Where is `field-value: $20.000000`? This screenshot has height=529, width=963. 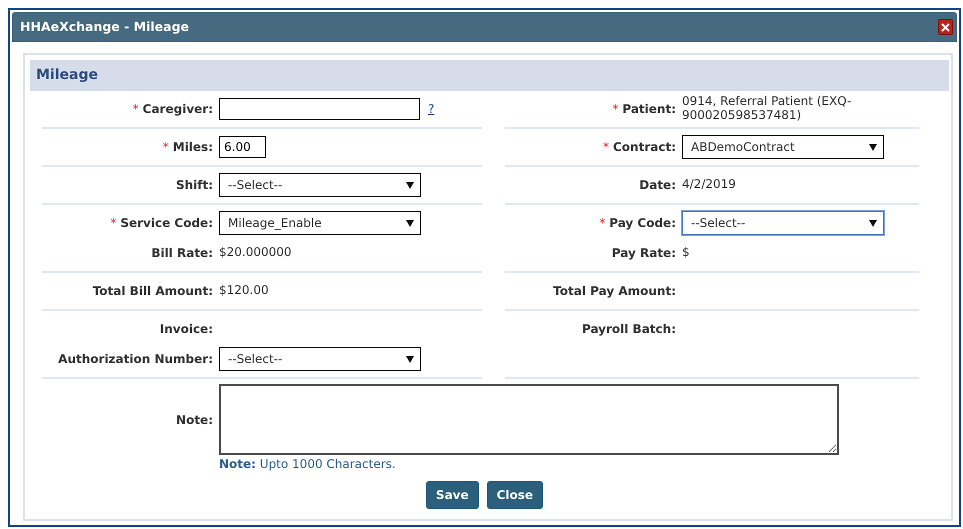
field-value: $20.000000 is located at coordinates (255, 253).